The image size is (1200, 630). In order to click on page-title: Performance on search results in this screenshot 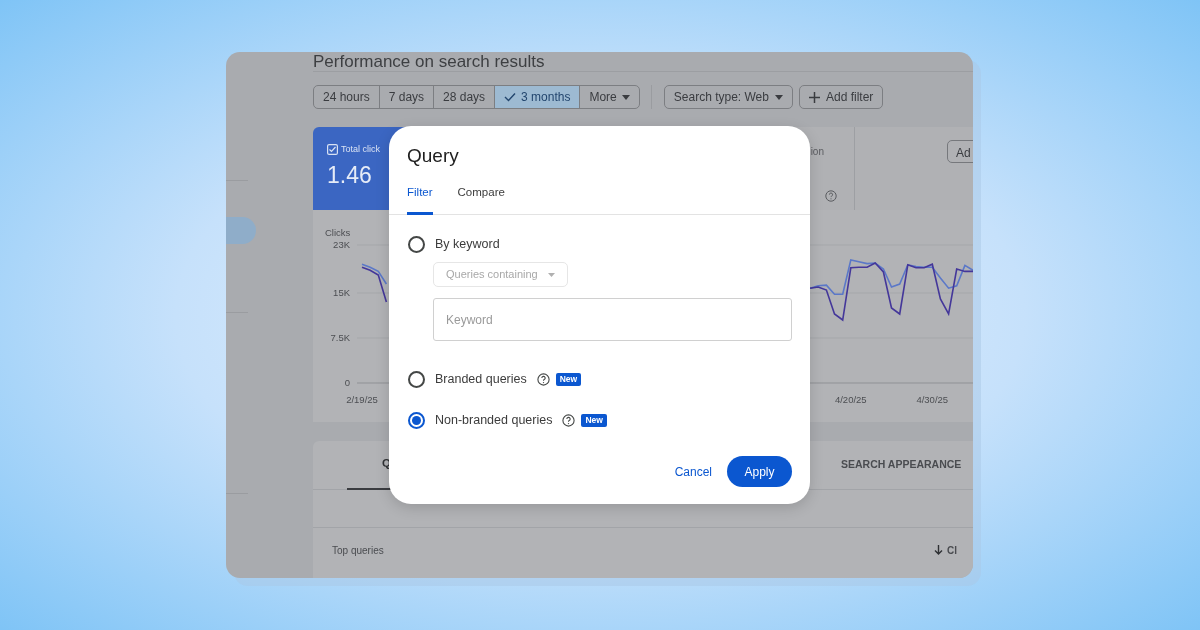, I will do `click(643, 62)`.